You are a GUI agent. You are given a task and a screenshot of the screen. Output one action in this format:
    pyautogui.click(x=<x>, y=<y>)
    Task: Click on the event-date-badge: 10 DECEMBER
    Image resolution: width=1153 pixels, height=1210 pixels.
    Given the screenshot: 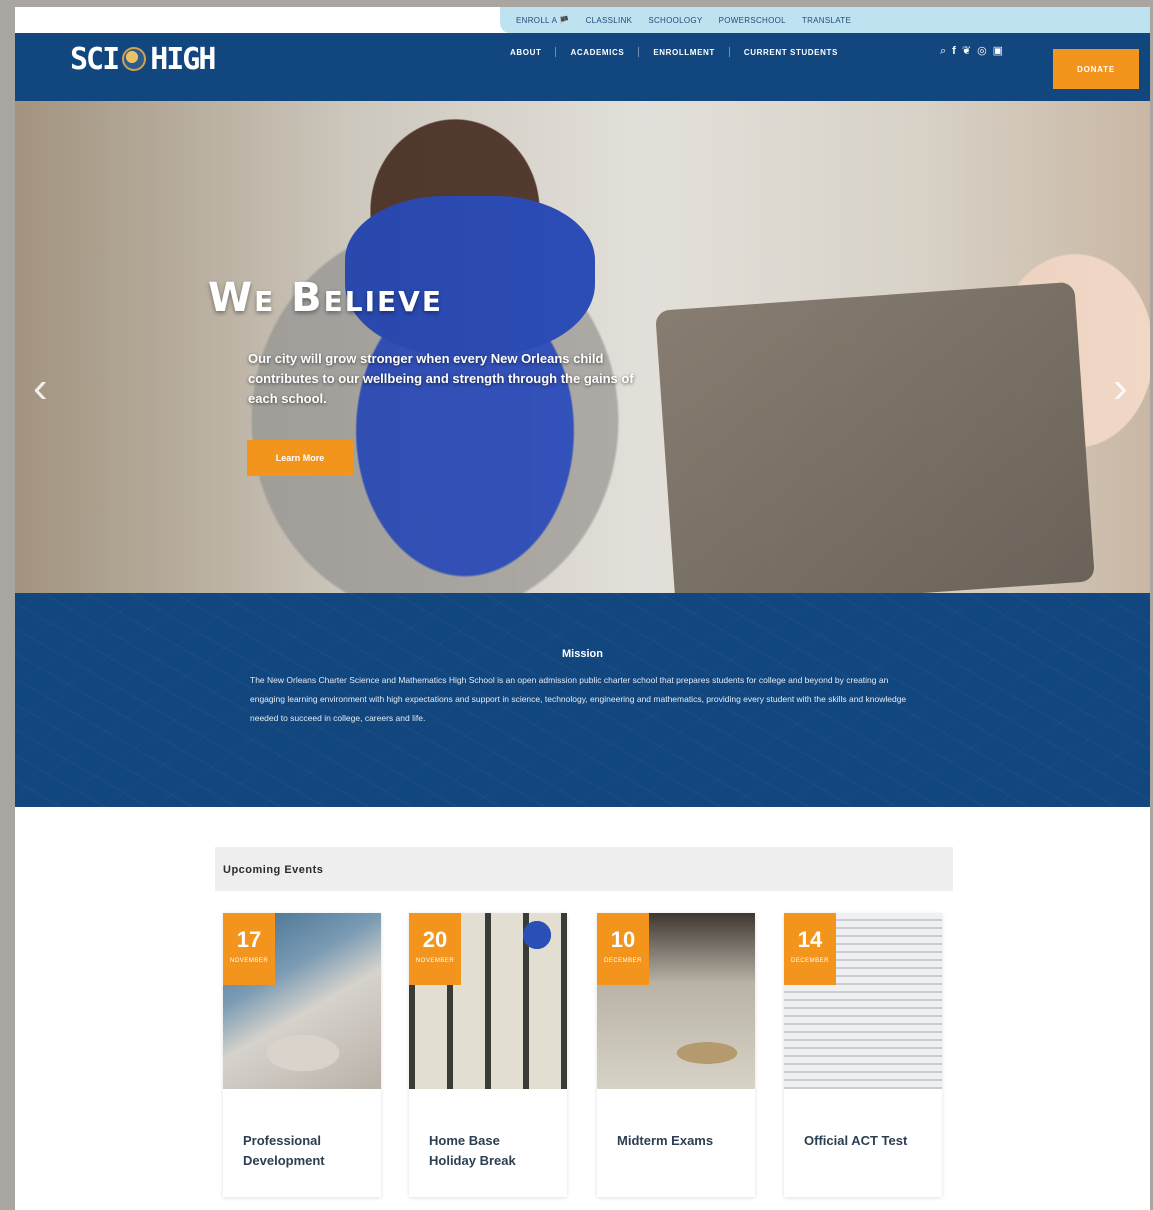 What is the action you would take?
    pyautogui.click(x=623, y=949)
    